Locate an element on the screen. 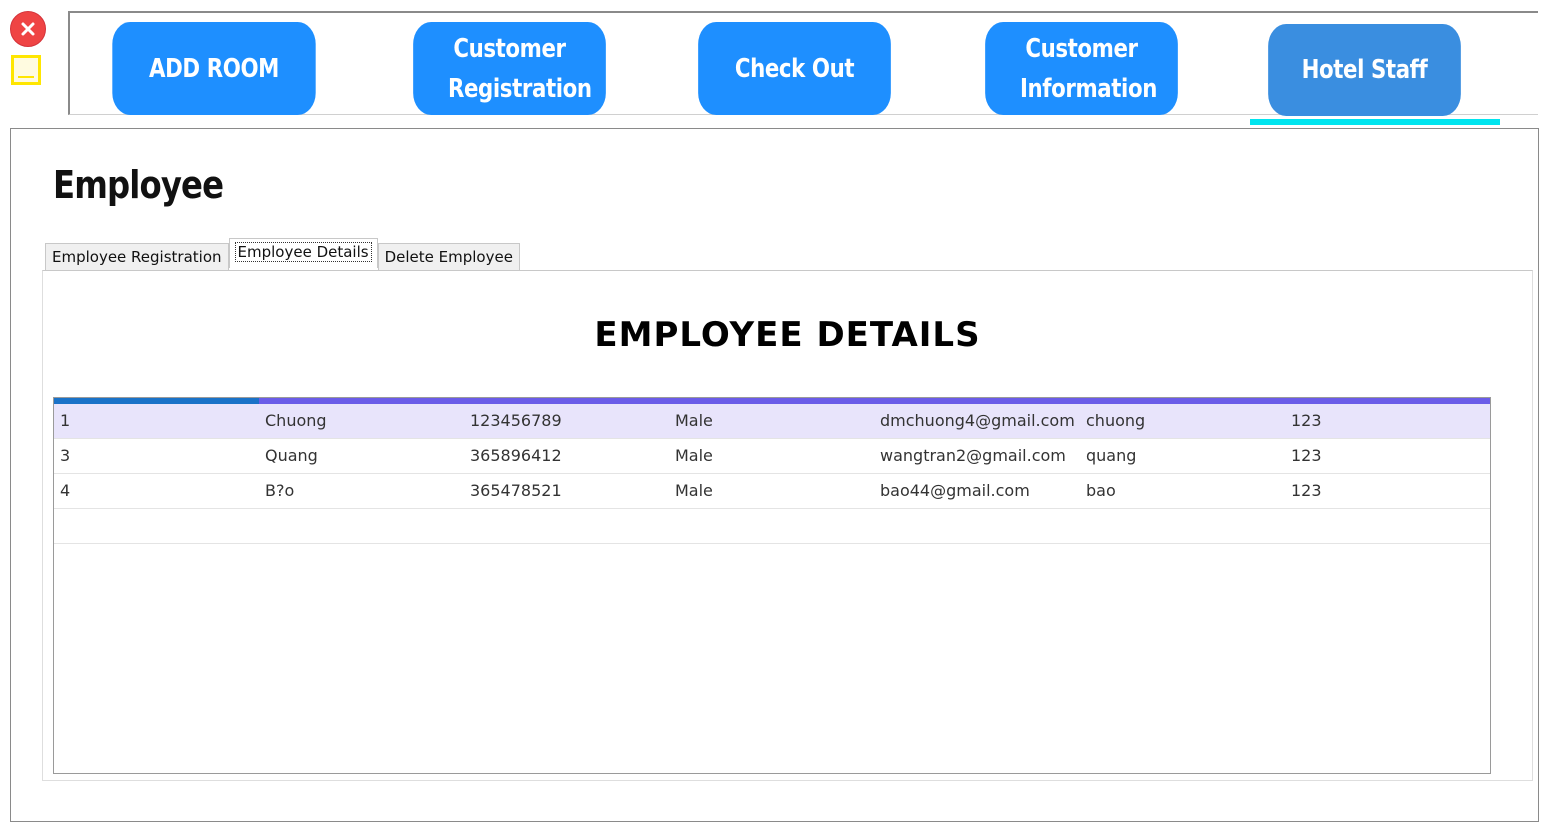 The width and height of the screenshot is (1547, 827). cell-username: quang is located at coordinates (1111, 455).